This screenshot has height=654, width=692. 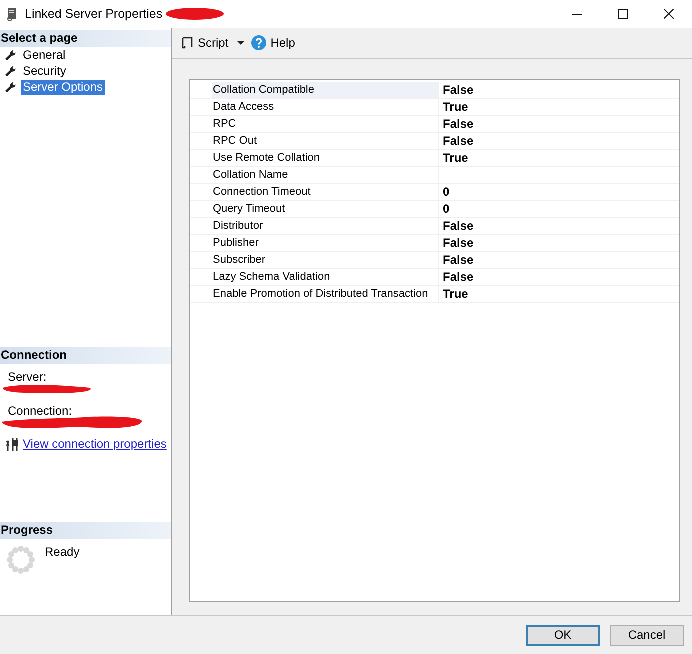 I want to click on view-connection-link: View connection properties, so click(x=95, y=444).